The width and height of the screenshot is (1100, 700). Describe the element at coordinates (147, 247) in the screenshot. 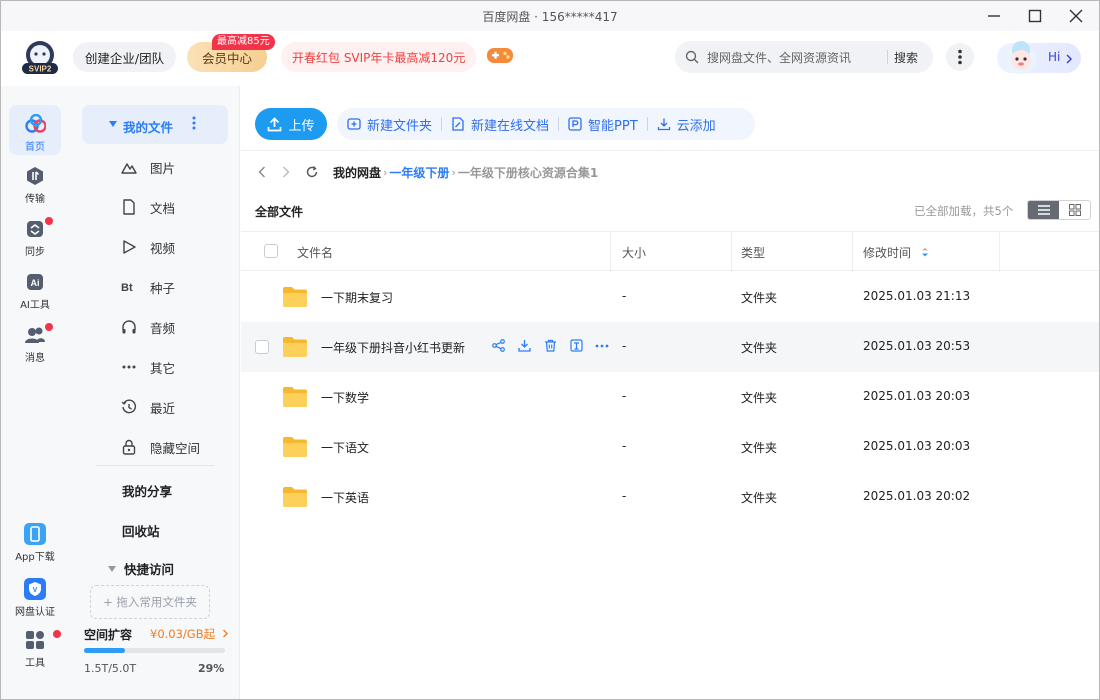

I see `nav-item-videos: 视频` at that location.